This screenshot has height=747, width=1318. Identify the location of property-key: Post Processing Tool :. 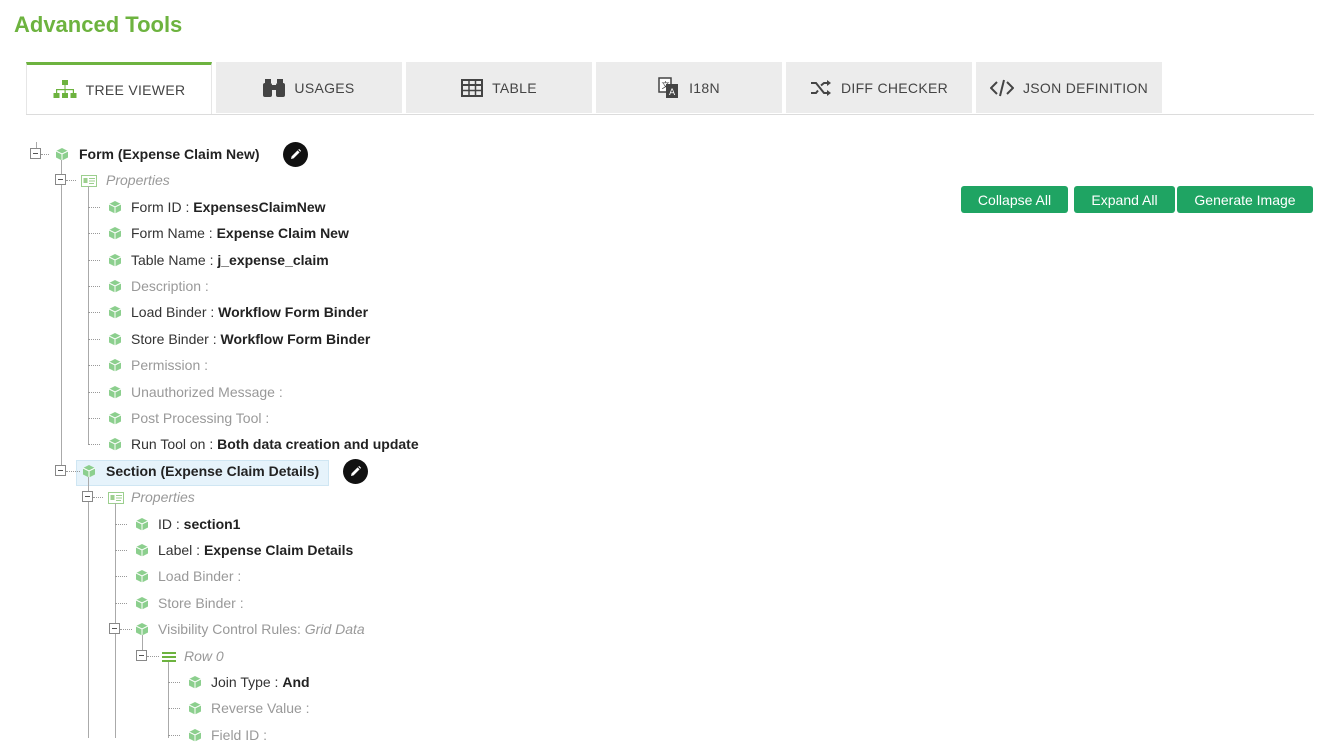
(200, 418).